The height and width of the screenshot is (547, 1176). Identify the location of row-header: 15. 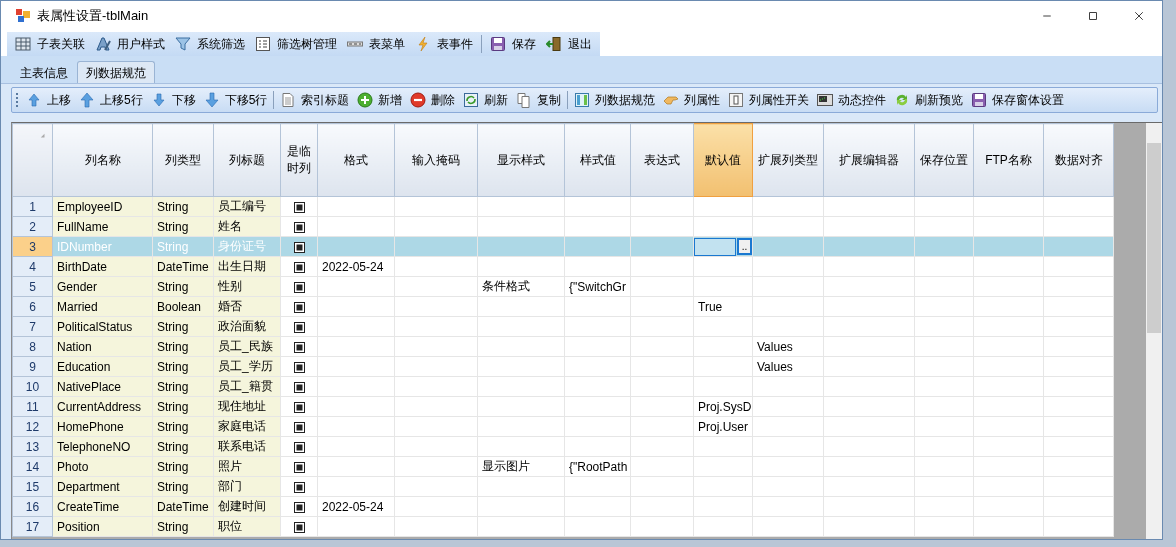
(32, 486).